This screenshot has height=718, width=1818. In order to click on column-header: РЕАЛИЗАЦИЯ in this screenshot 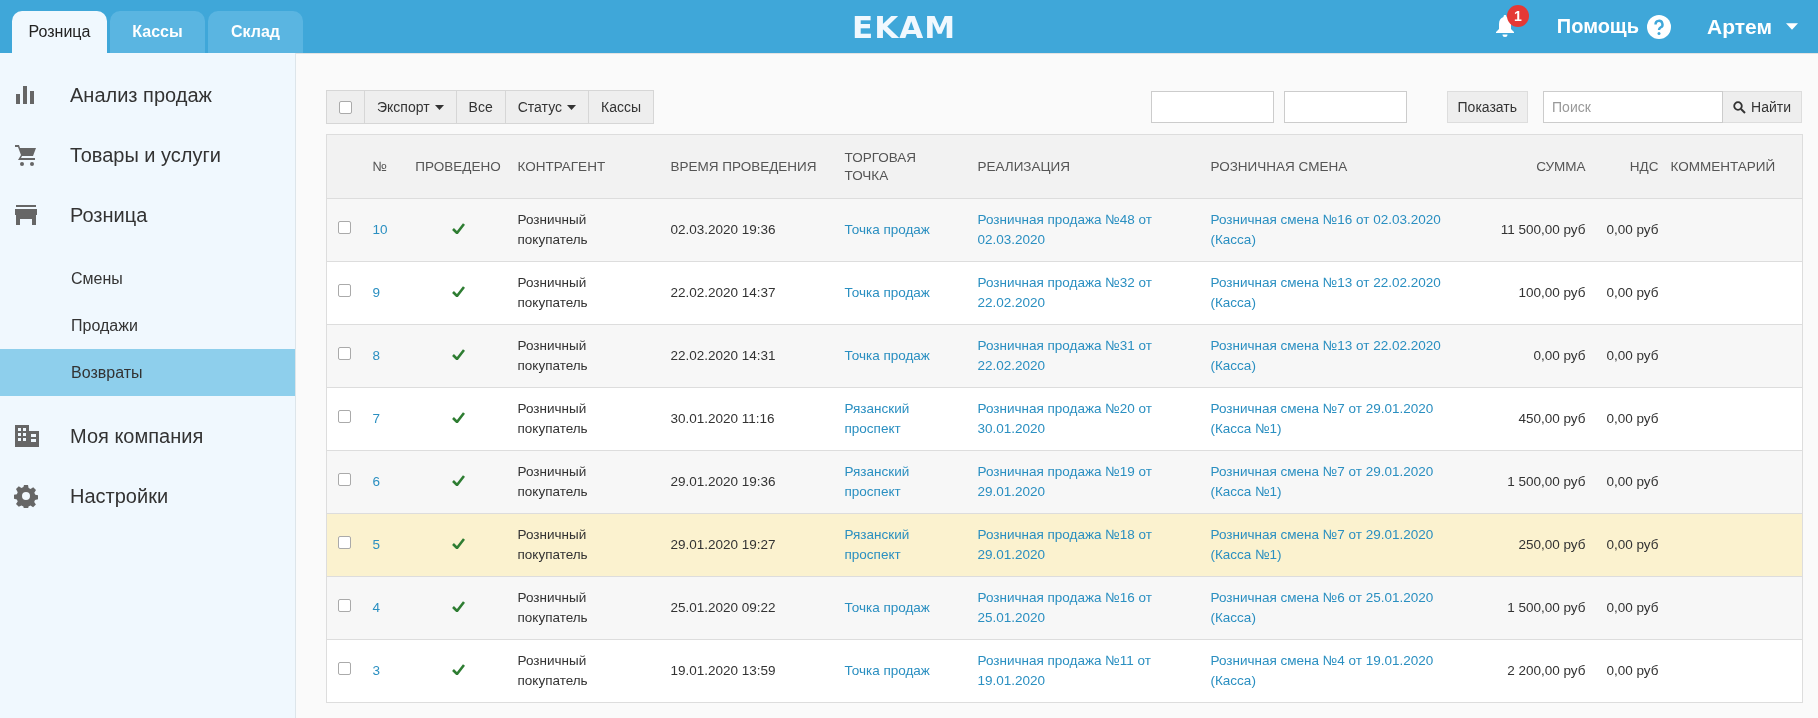, I will do `click(1088, 166)`.